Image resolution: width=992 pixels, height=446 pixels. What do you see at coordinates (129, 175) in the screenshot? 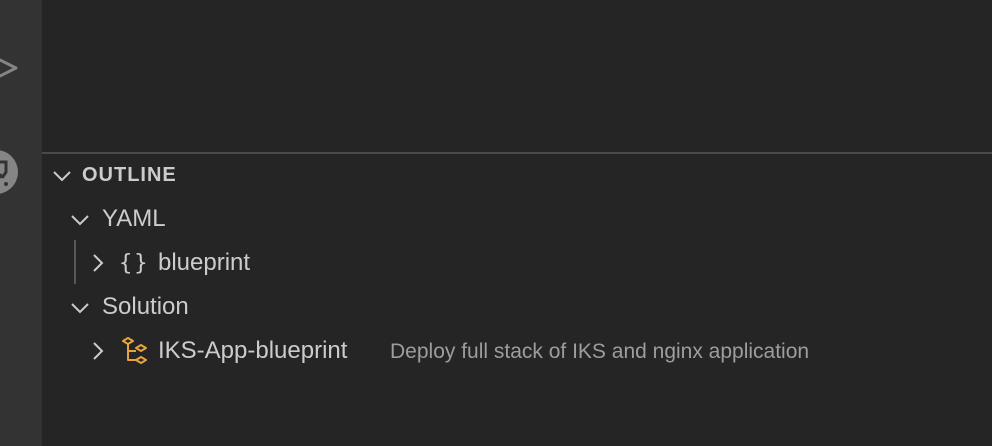
I see `outline-title: OUTLINE` at bounding box center [129, 175].